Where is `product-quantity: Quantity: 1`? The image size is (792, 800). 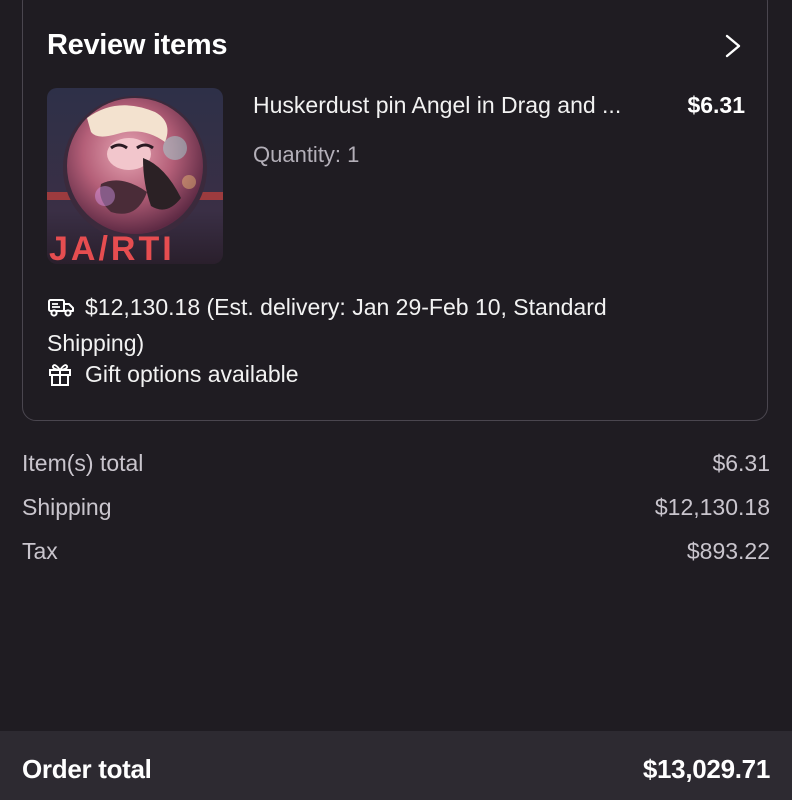 product-quantity: Quantity: 1 is located at coordinates (306, 154).